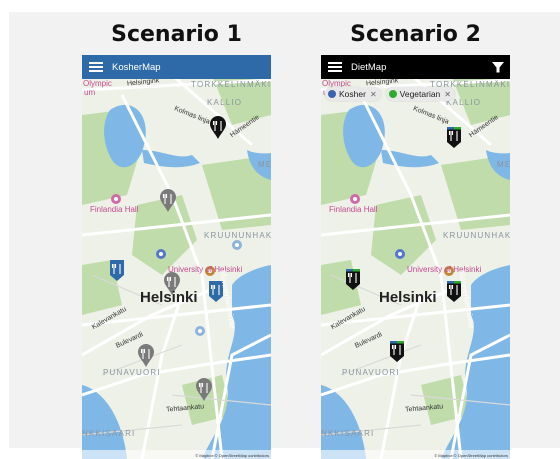 The width and height of the screenshot is (560, 459). What do you see at coordinates (415, 34) in the screenshot?
I see `scenario-2-title: Scenario 2` at bounding box center [415, 34].